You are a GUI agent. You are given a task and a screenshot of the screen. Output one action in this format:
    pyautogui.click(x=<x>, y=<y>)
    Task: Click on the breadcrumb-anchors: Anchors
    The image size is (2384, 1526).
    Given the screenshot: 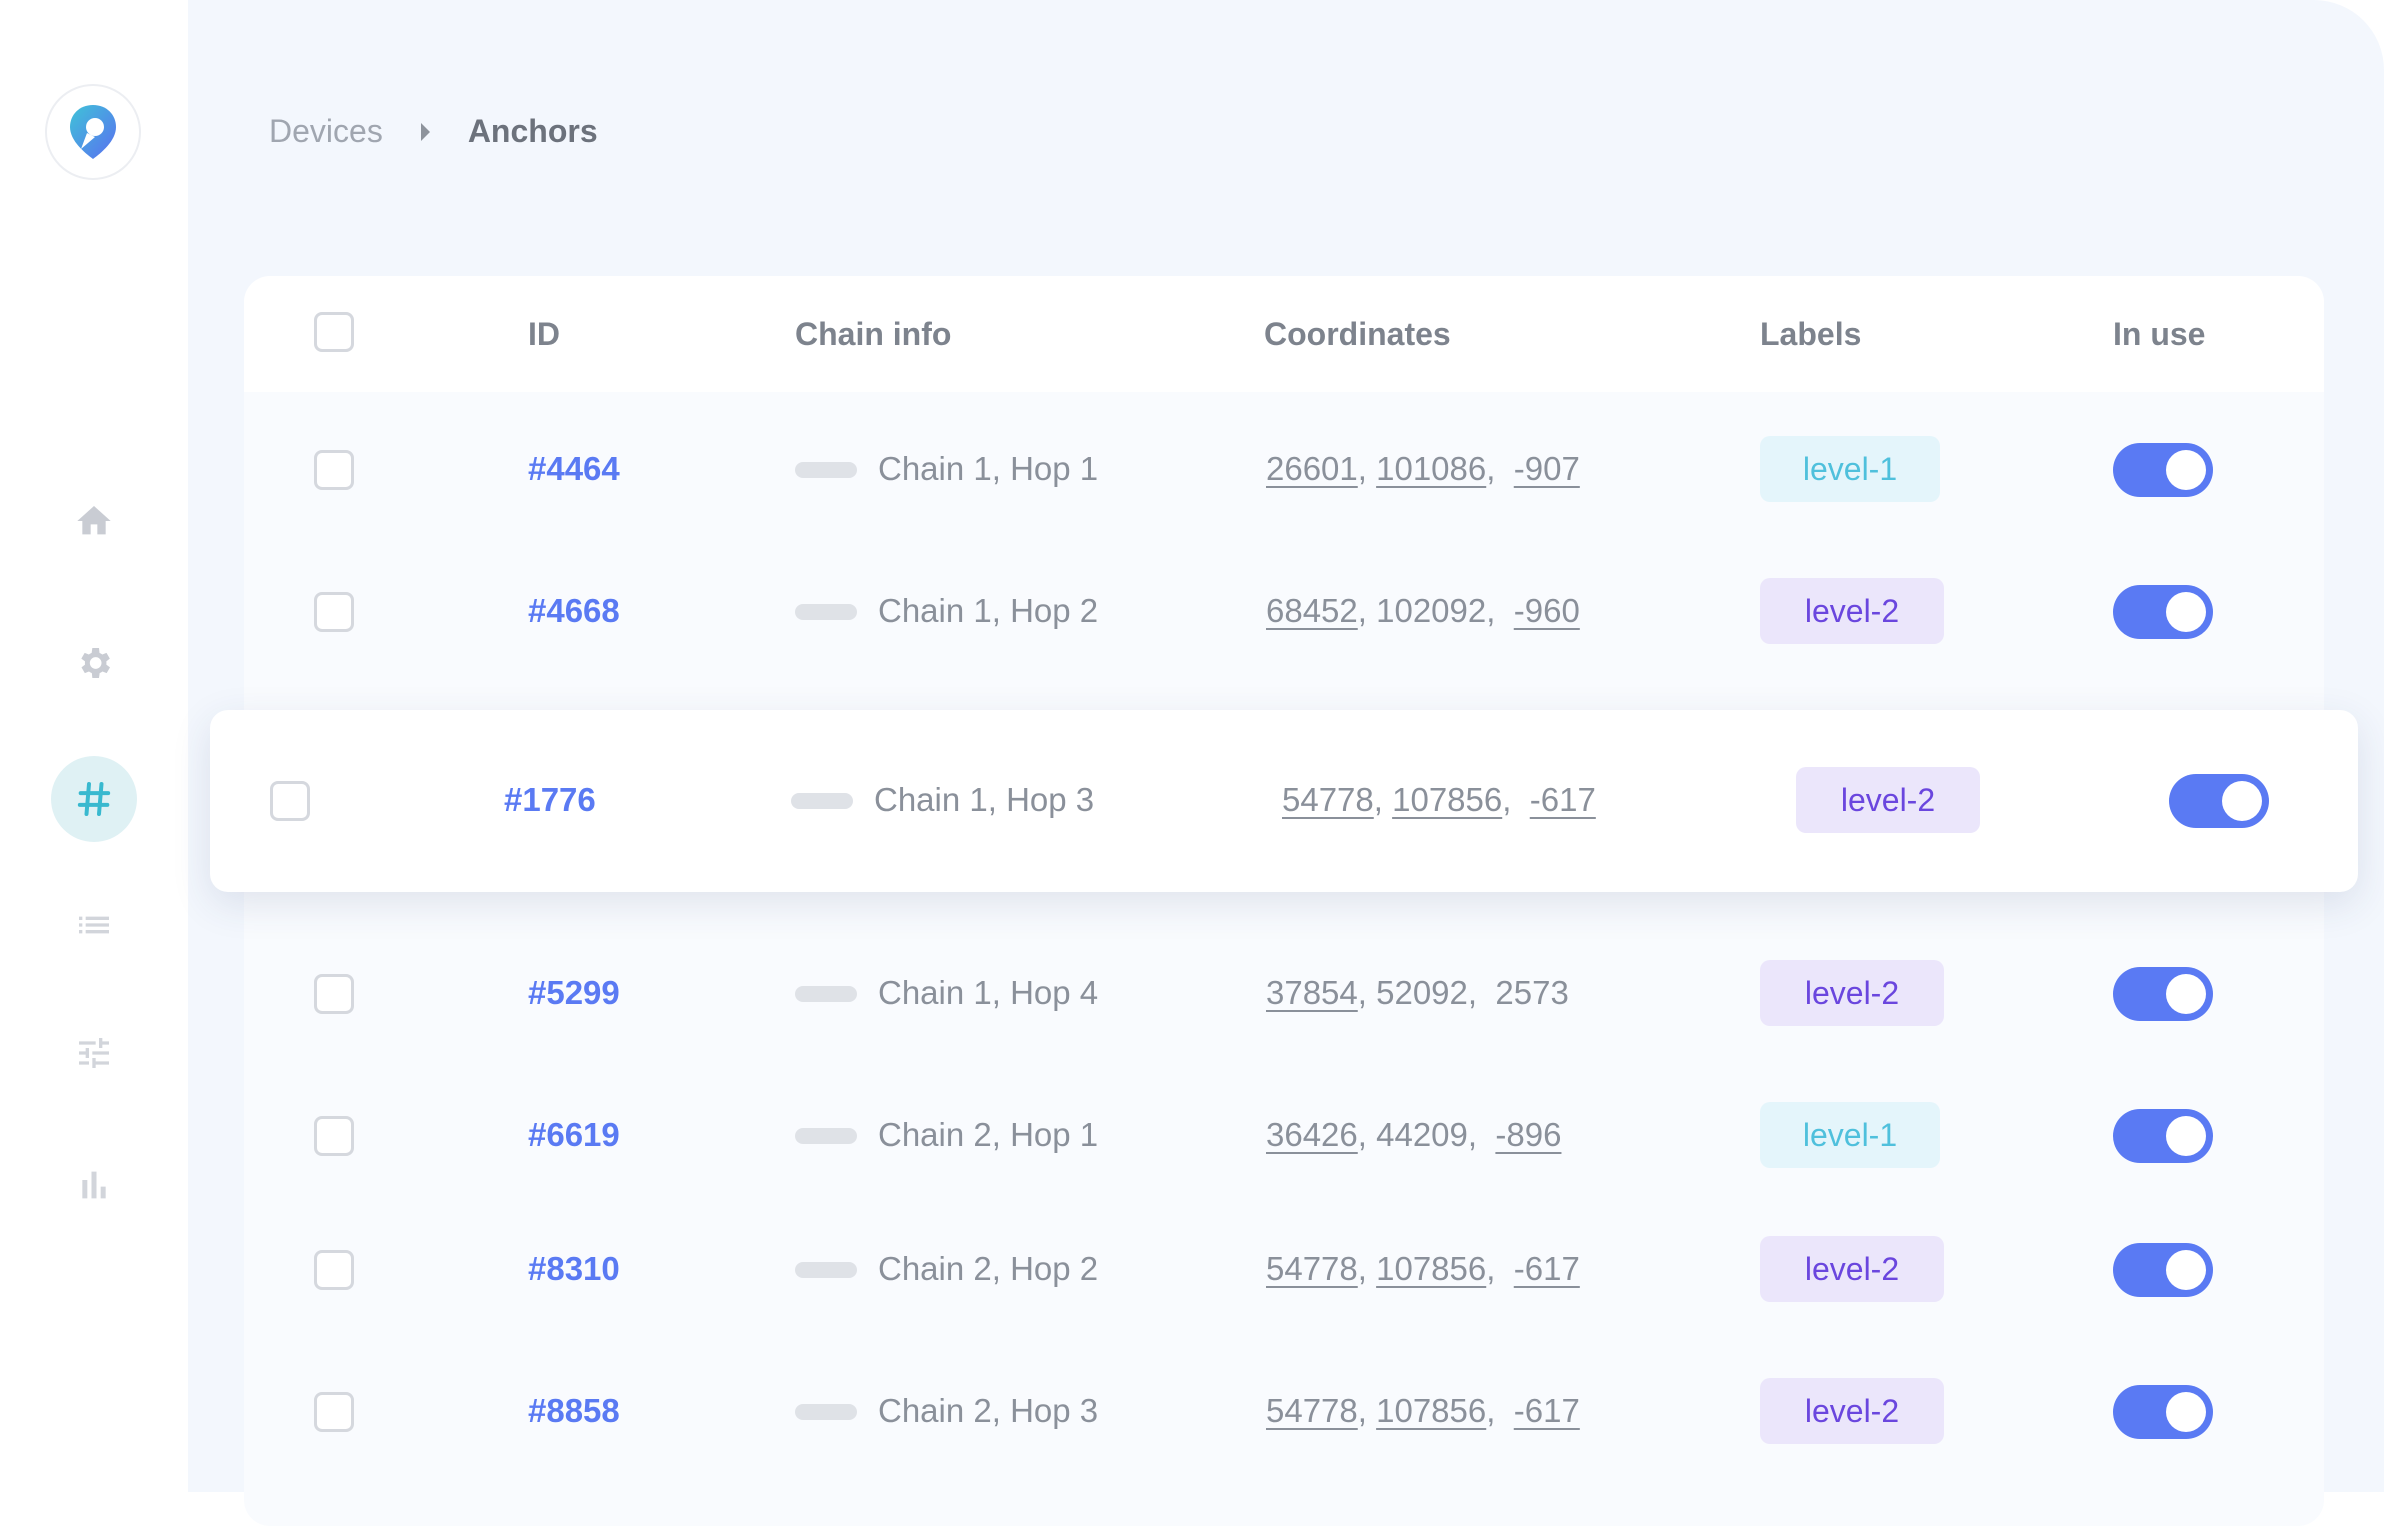 What is the action you would take?
    pyautogui.click(x=532, y=131)
    